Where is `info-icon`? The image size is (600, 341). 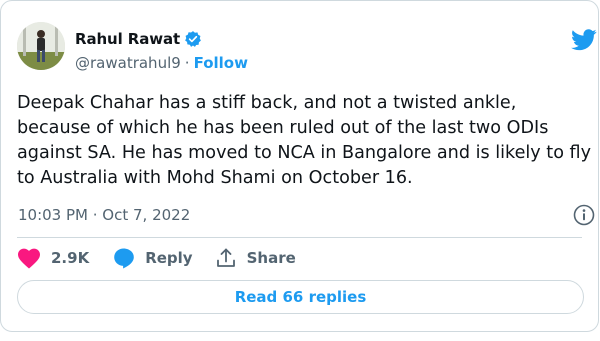 info-icon is located at coordinates (584, 215).